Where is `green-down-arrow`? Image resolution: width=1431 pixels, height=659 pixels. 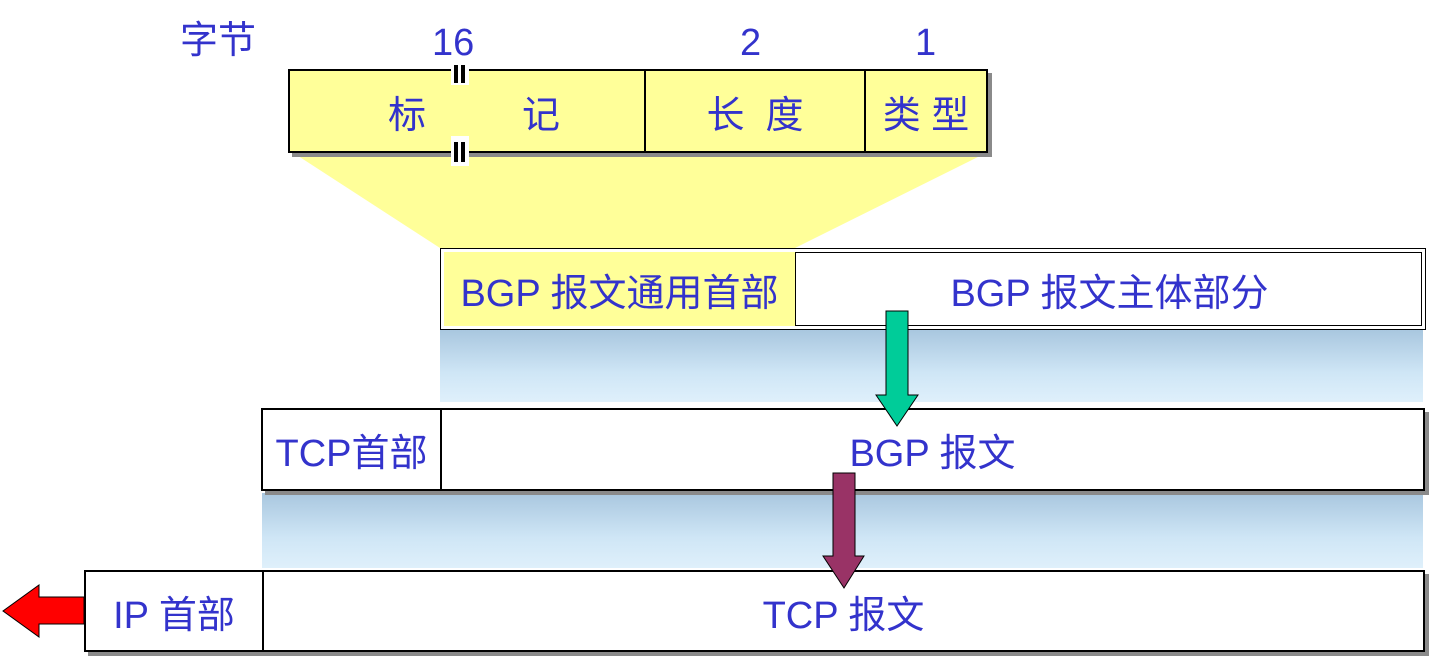
green-down-arrow is located at coordinates (897, 368).